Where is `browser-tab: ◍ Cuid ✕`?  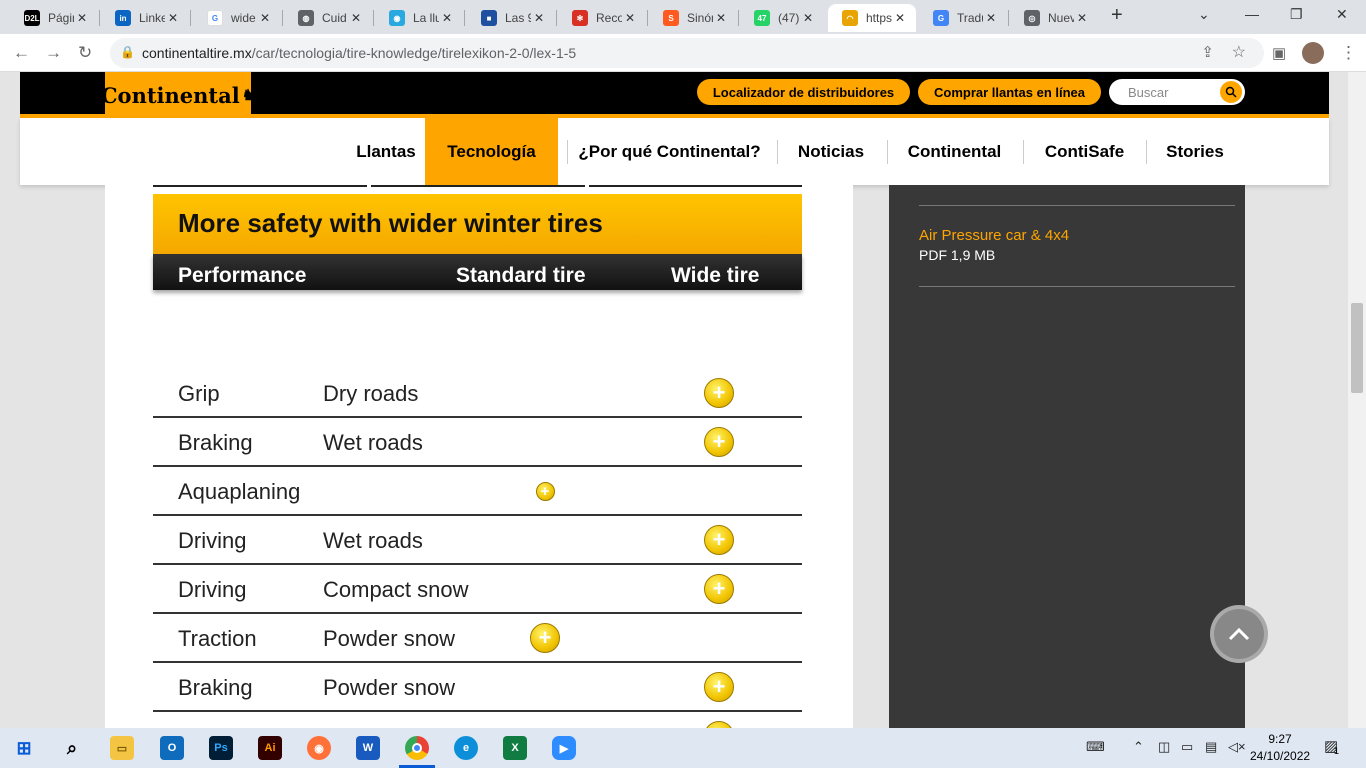
browser-tab: ◍ Cuid ✕ is located at coordinates (328, 18).